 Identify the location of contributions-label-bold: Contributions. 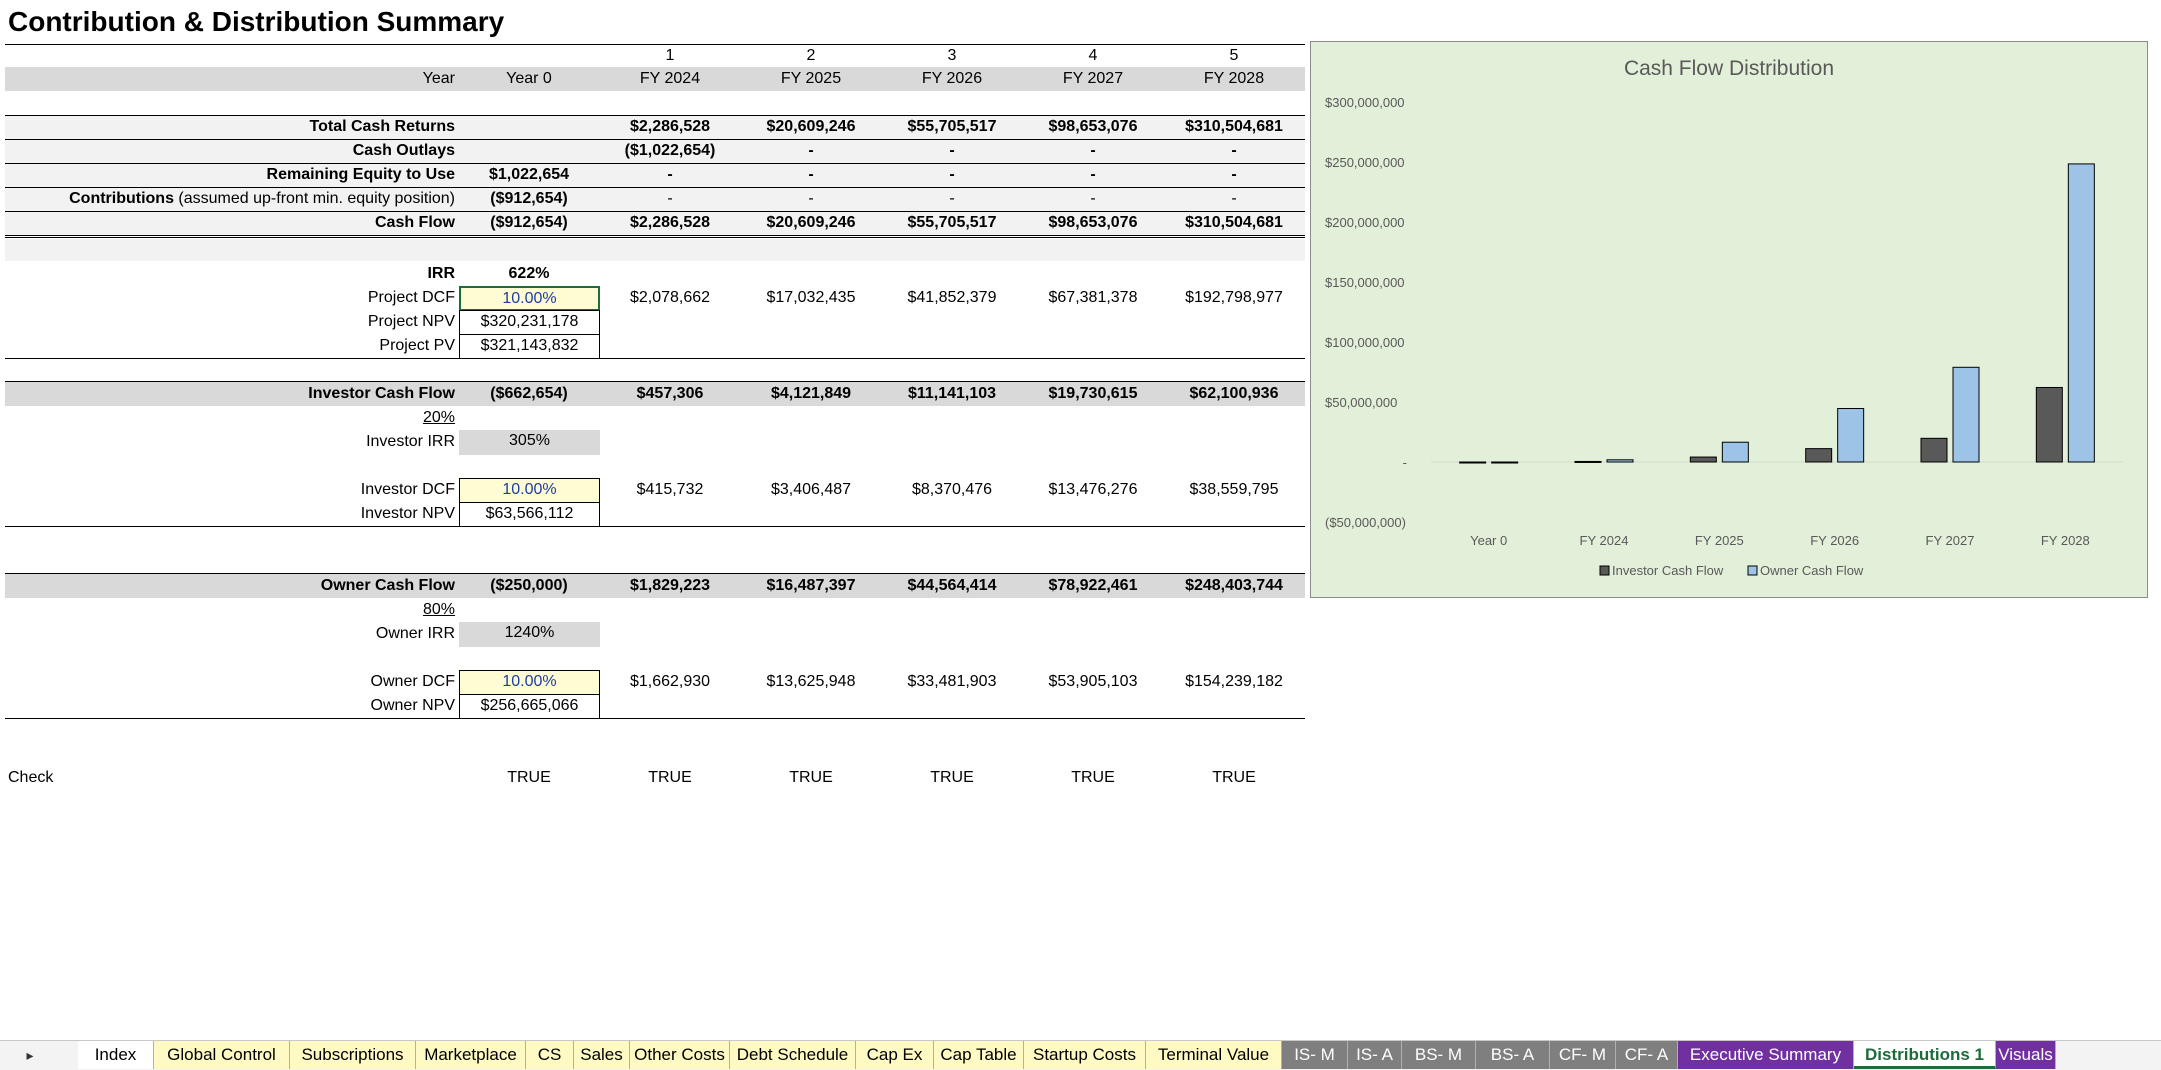
(121, 198).